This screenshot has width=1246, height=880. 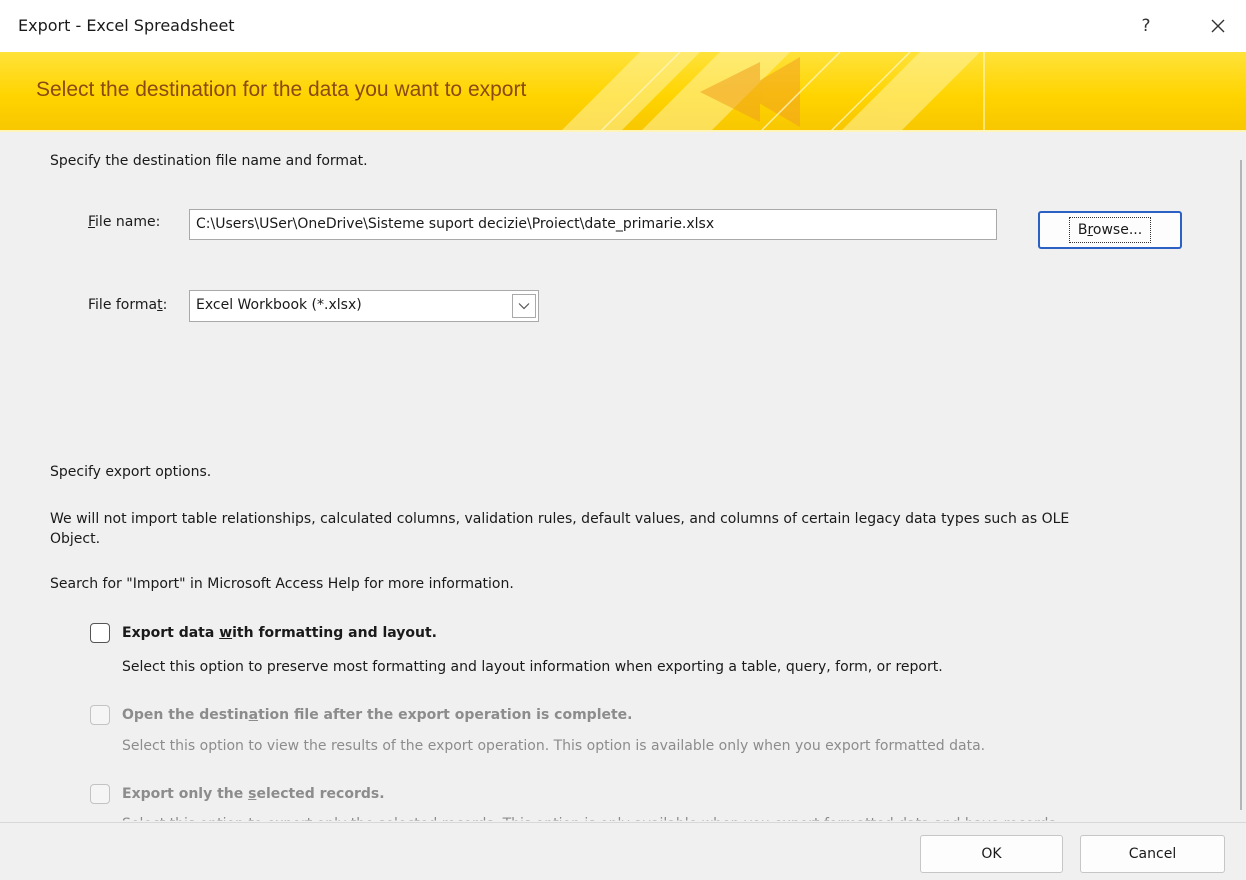 What do you see at coordinates (75, 539) in the screenshot?
I see `notice-line-2: Object.` at bounding box center [75, 539].